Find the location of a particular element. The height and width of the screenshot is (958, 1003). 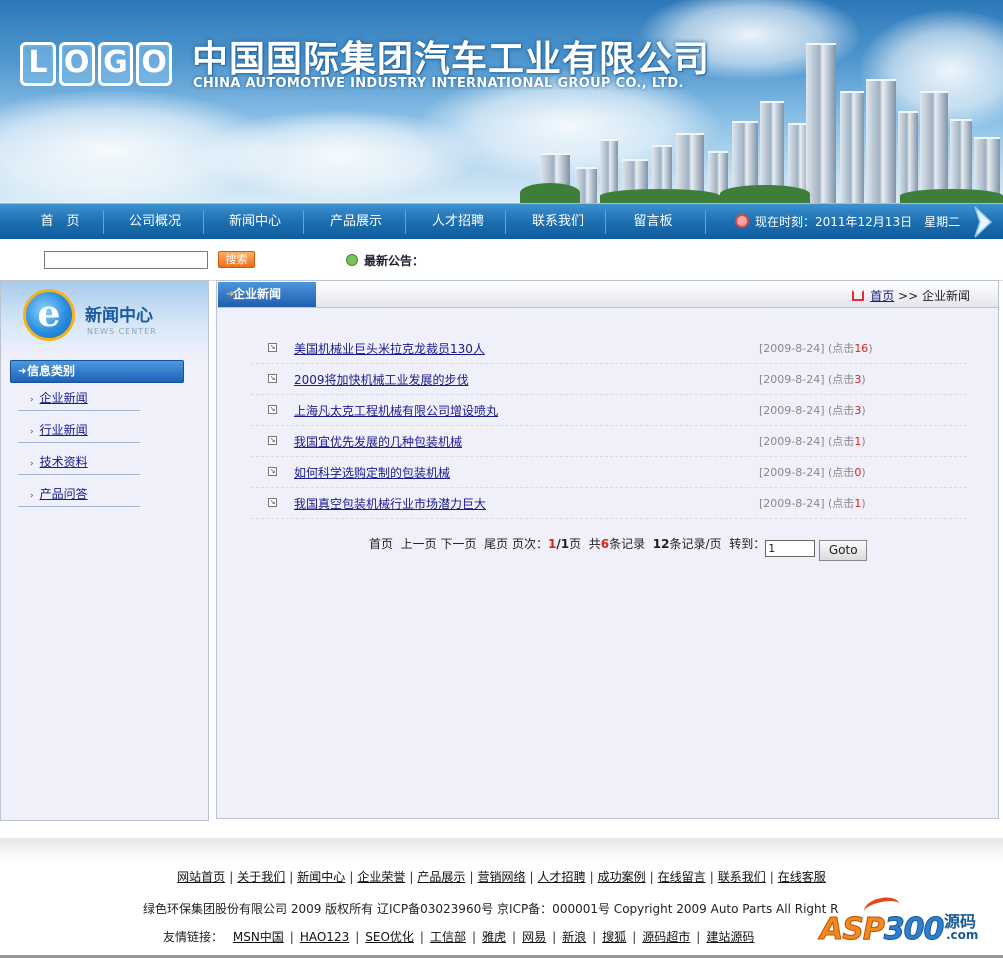

sidebar-link: 技术资料 is located at coordinates (64, 462).